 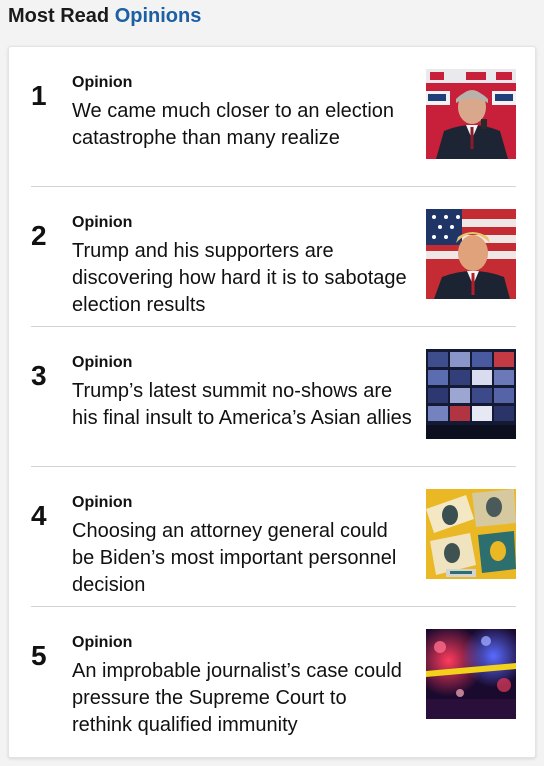 What do you see at coordinates (158, 16) in the screenshot?
I see `section-title-accent: Opinions` at bounding box center [158, 16].